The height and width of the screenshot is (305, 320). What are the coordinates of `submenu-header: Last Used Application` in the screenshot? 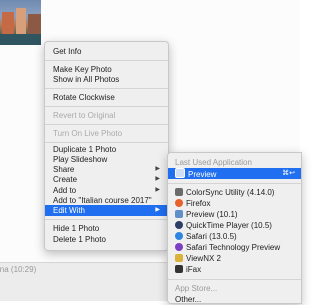 It's located at (213, 162).